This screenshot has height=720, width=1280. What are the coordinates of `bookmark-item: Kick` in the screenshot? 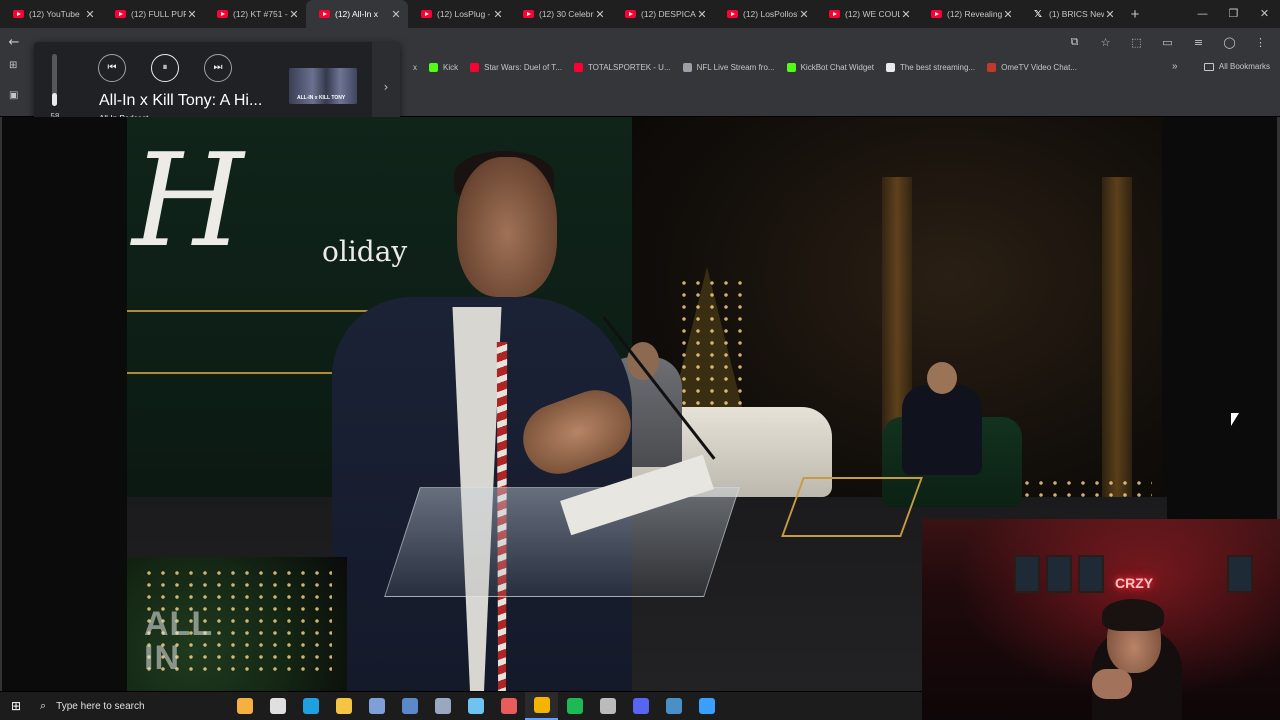 It's located at (444, 67).